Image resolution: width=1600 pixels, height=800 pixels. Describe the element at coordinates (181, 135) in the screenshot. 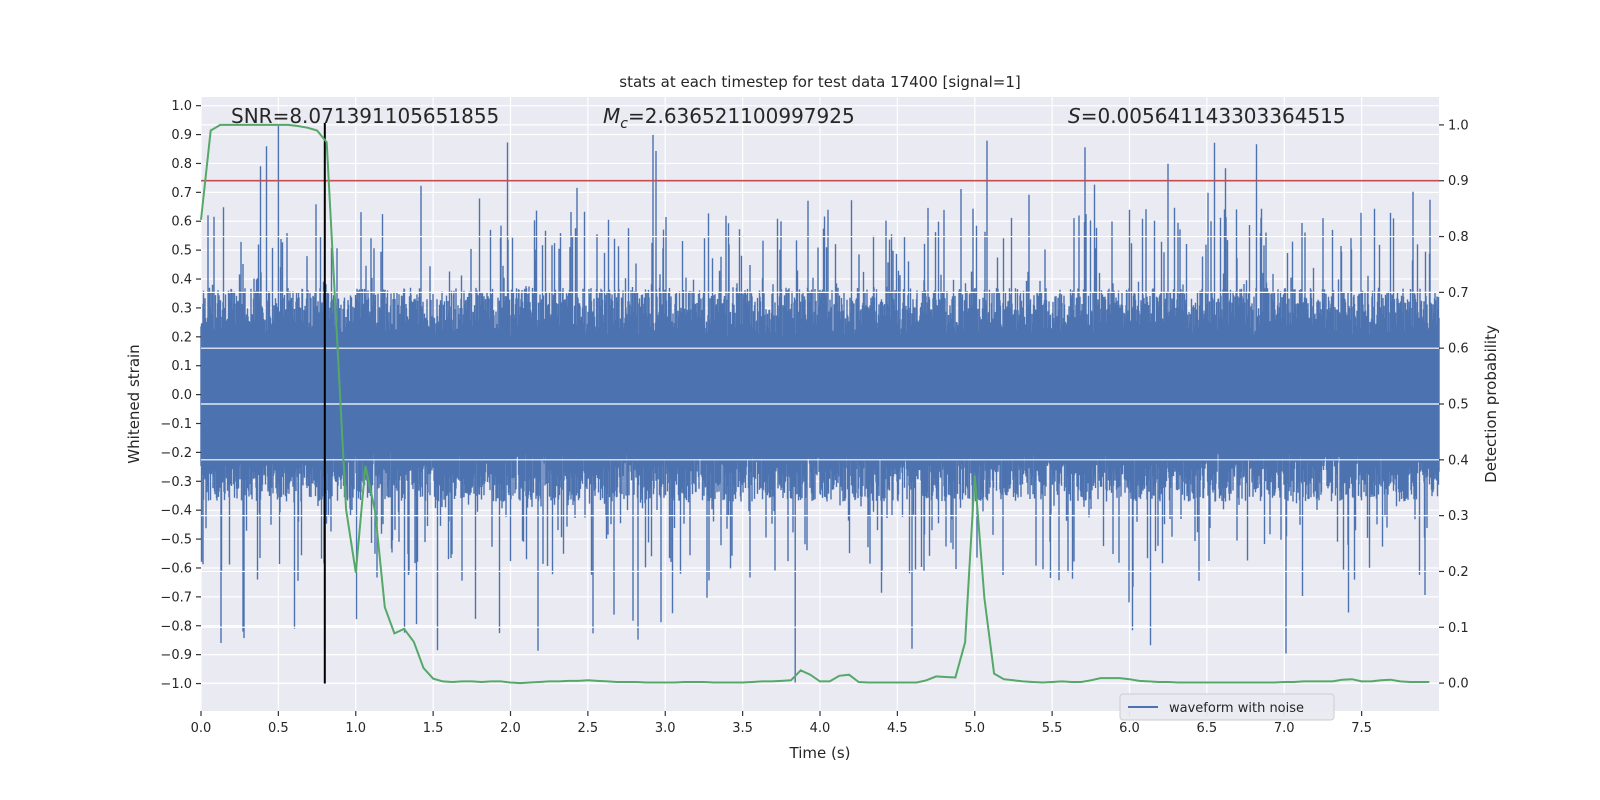

I see `y-tick-label-left: 0.9` at that location.